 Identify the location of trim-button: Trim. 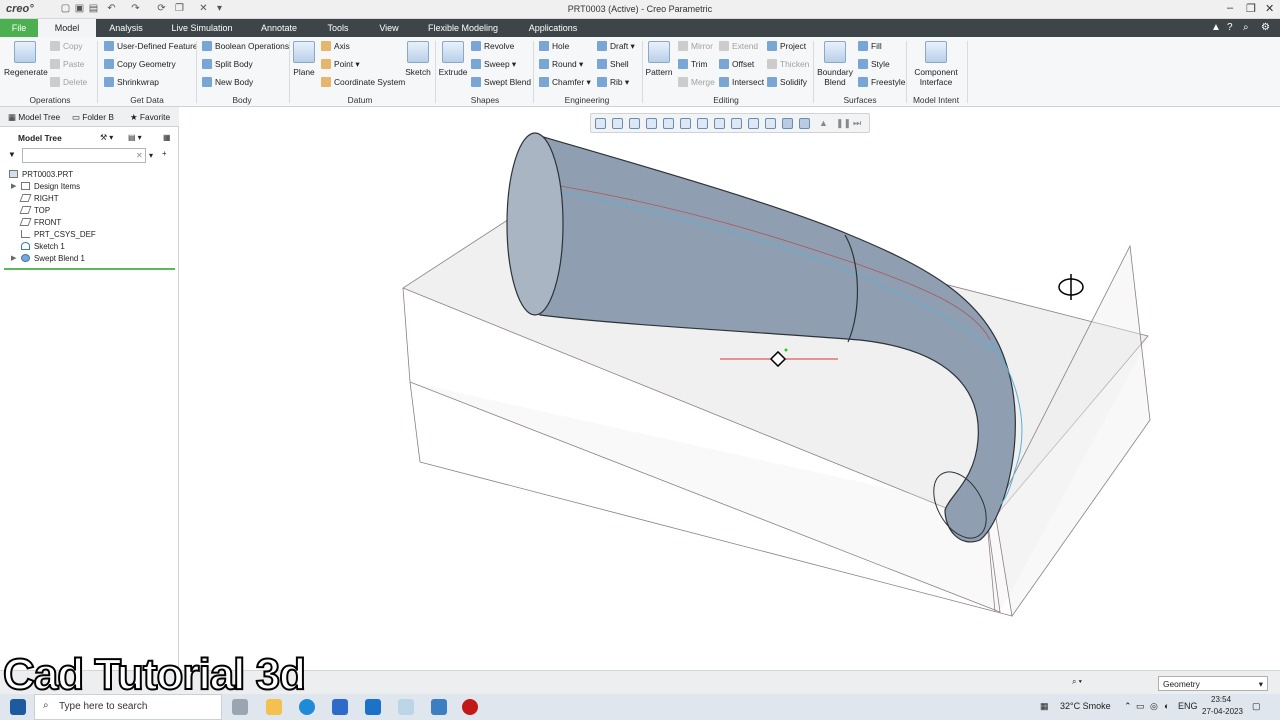
(692, 64).